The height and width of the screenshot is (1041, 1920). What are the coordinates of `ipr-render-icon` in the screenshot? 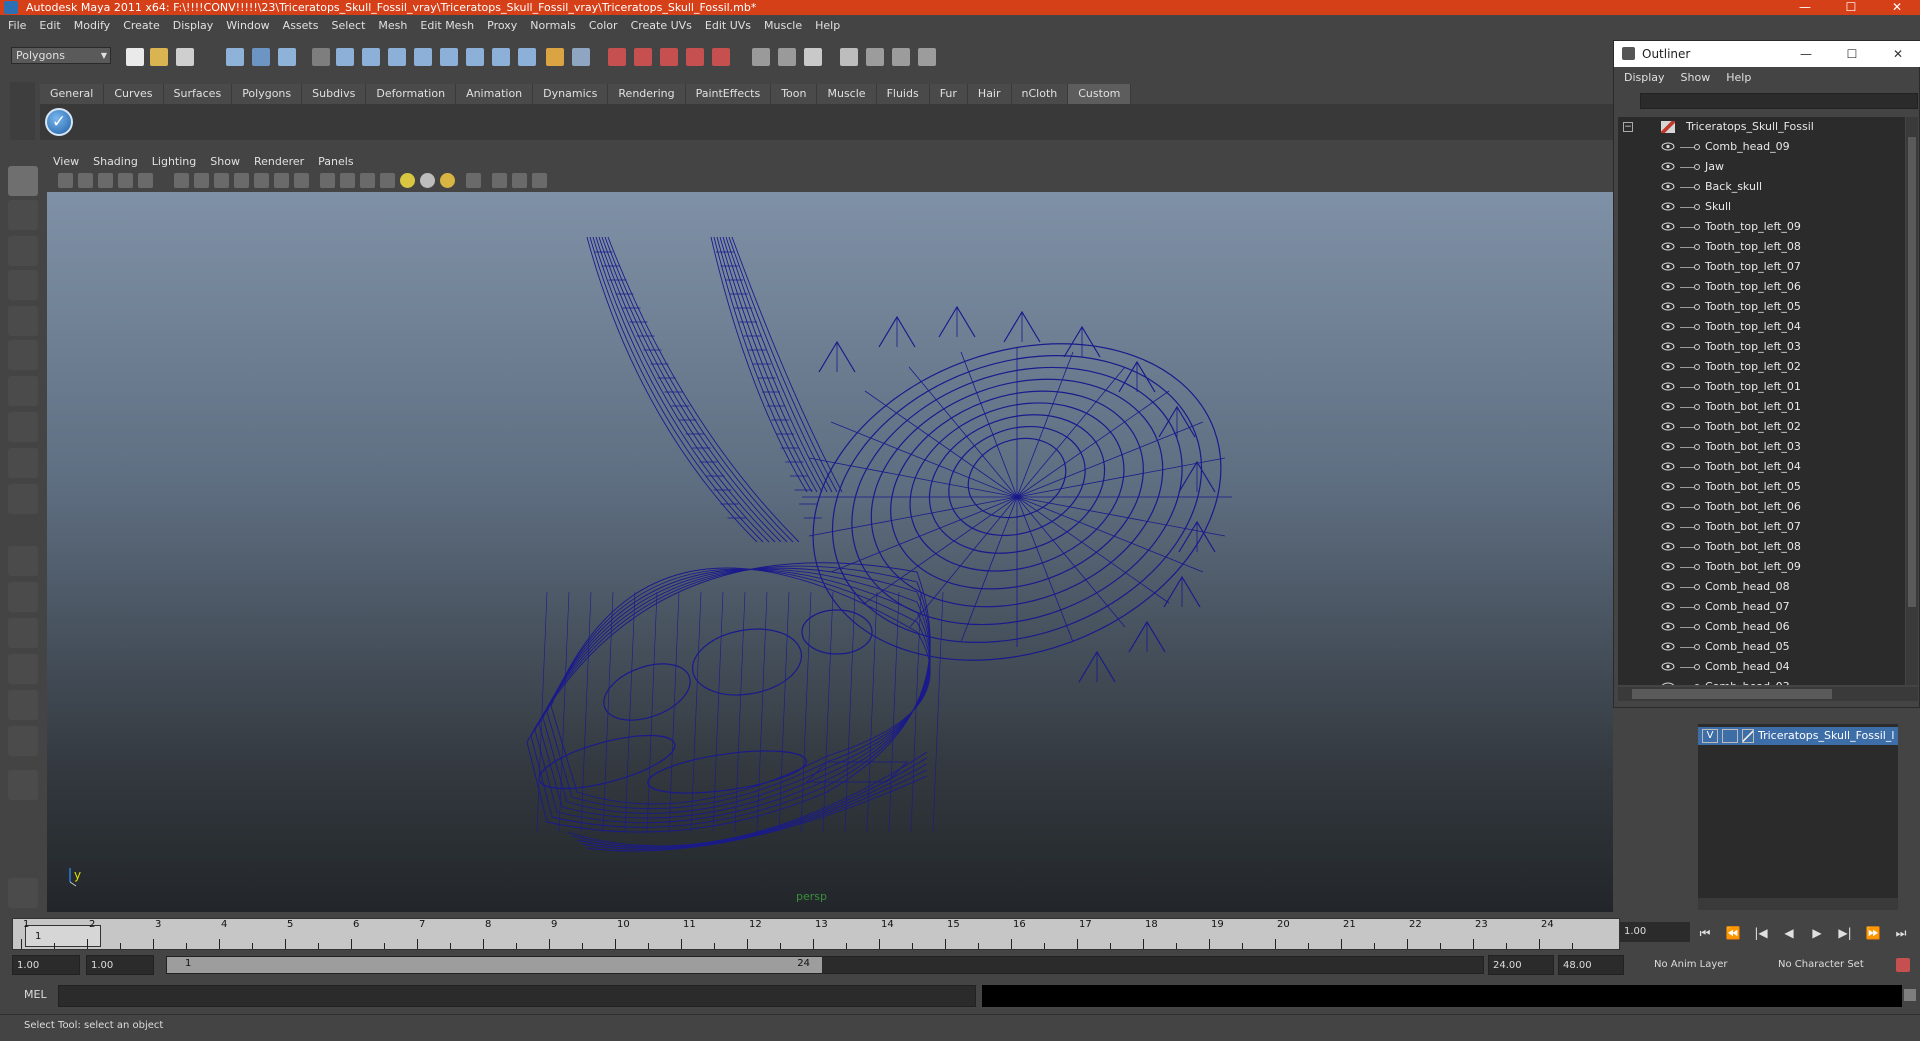 It's located at (643, 57).